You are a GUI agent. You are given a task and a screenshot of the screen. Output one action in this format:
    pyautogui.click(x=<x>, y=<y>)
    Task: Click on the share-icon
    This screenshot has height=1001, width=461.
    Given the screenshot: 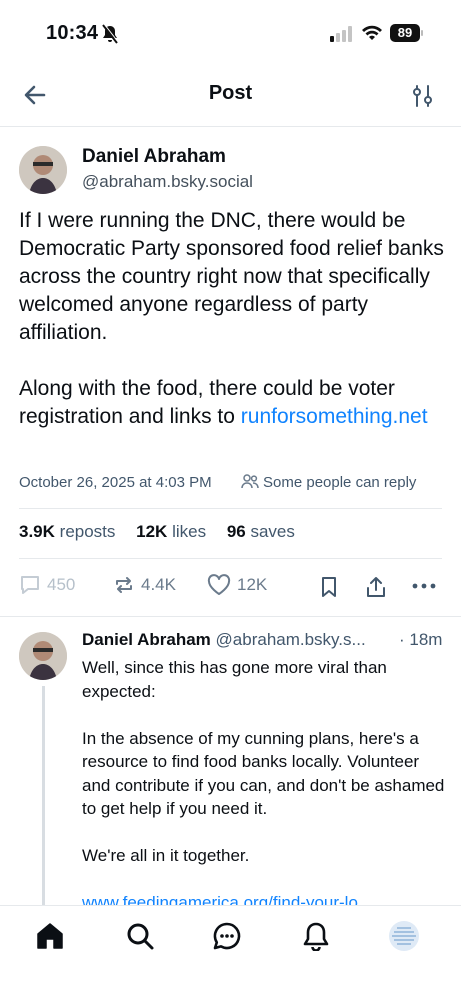 What is the action you would take?
    pyautogui.click(x=376, y=587)
    